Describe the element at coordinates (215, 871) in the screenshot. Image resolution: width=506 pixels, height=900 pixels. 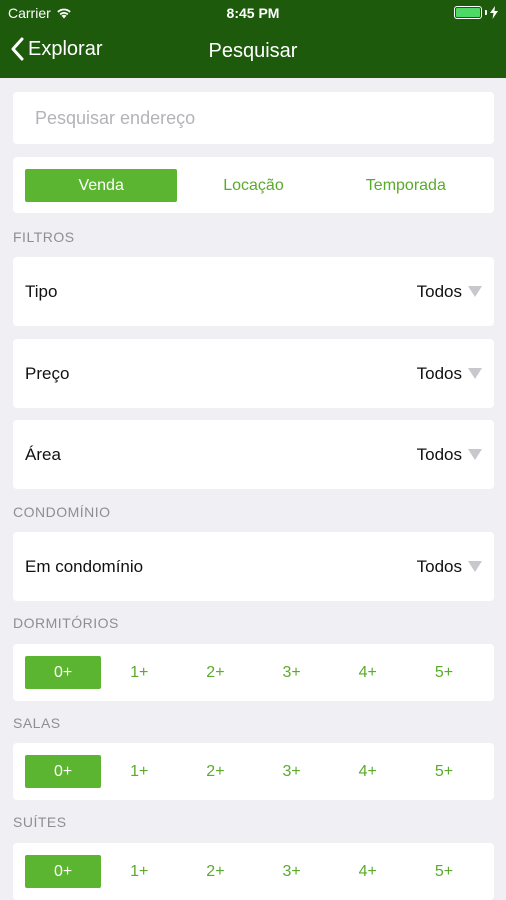
I see `suites-option: 2+` at that location.